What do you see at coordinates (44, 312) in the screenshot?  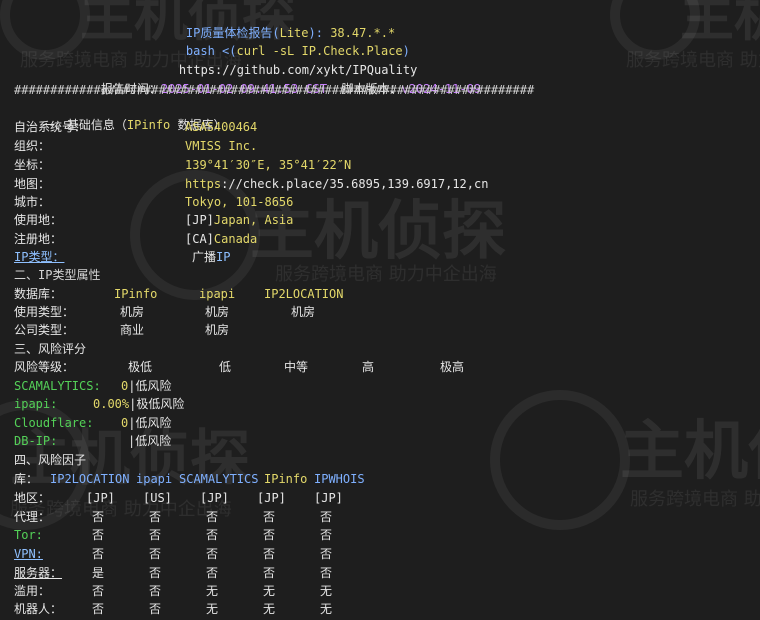 I see `types-use-label: 使用类型：` at bounding box center [44, 312].